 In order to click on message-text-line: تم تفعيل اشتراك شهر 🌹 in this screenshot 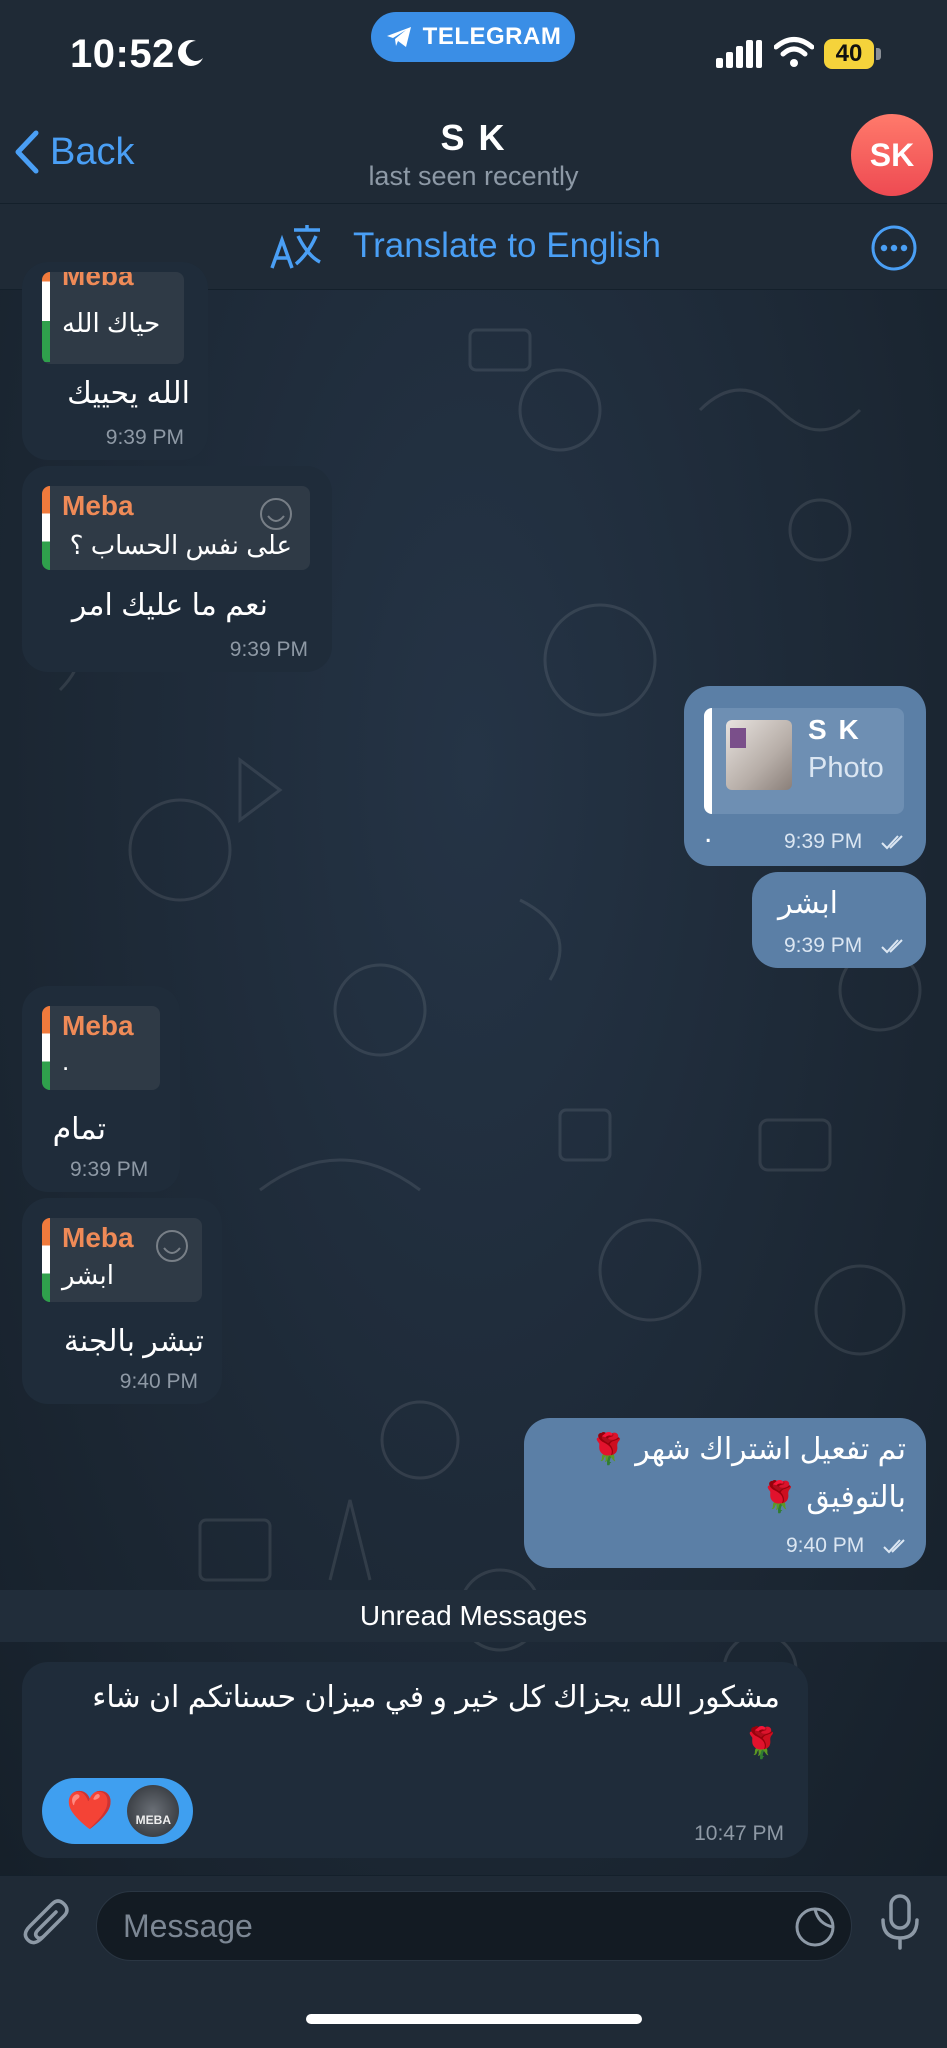, I will do `click(747, 1449)`.